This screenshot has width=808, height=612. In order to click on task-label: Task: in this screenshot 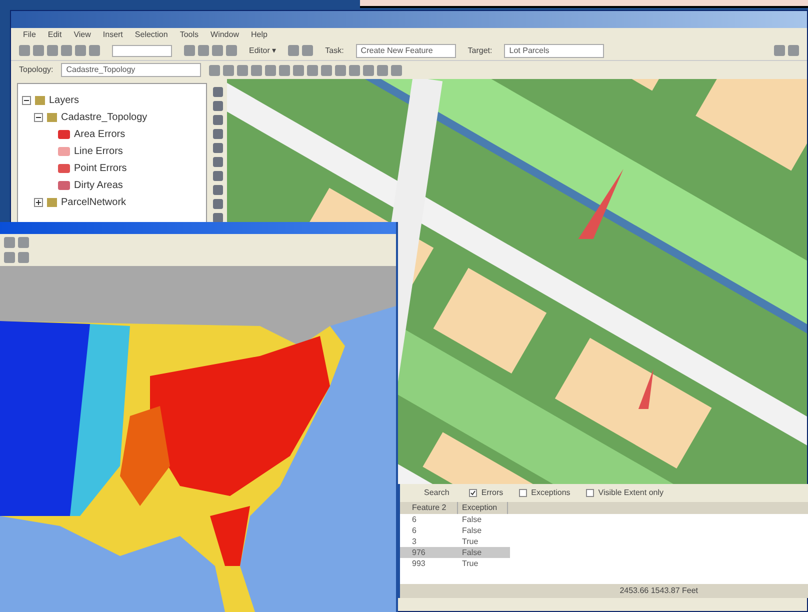, I will do `click(334, 50)`.